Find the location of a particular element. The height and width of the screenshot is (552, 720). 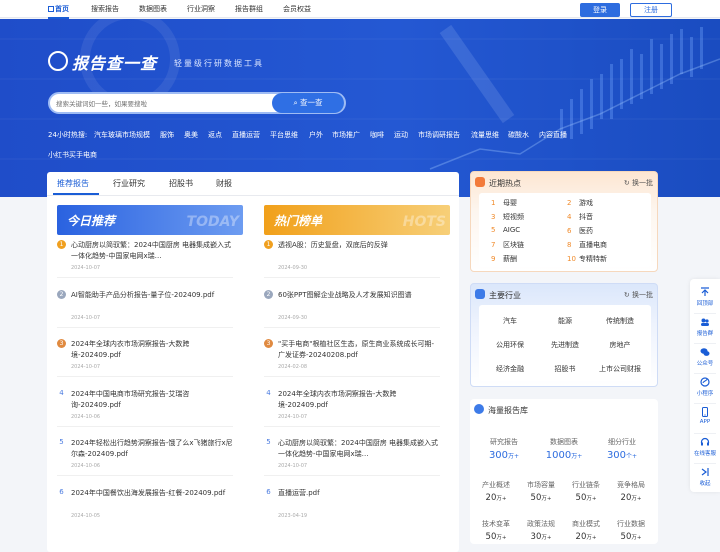

industry-item: 上市公司财报 is located at coordinates (620, 369).